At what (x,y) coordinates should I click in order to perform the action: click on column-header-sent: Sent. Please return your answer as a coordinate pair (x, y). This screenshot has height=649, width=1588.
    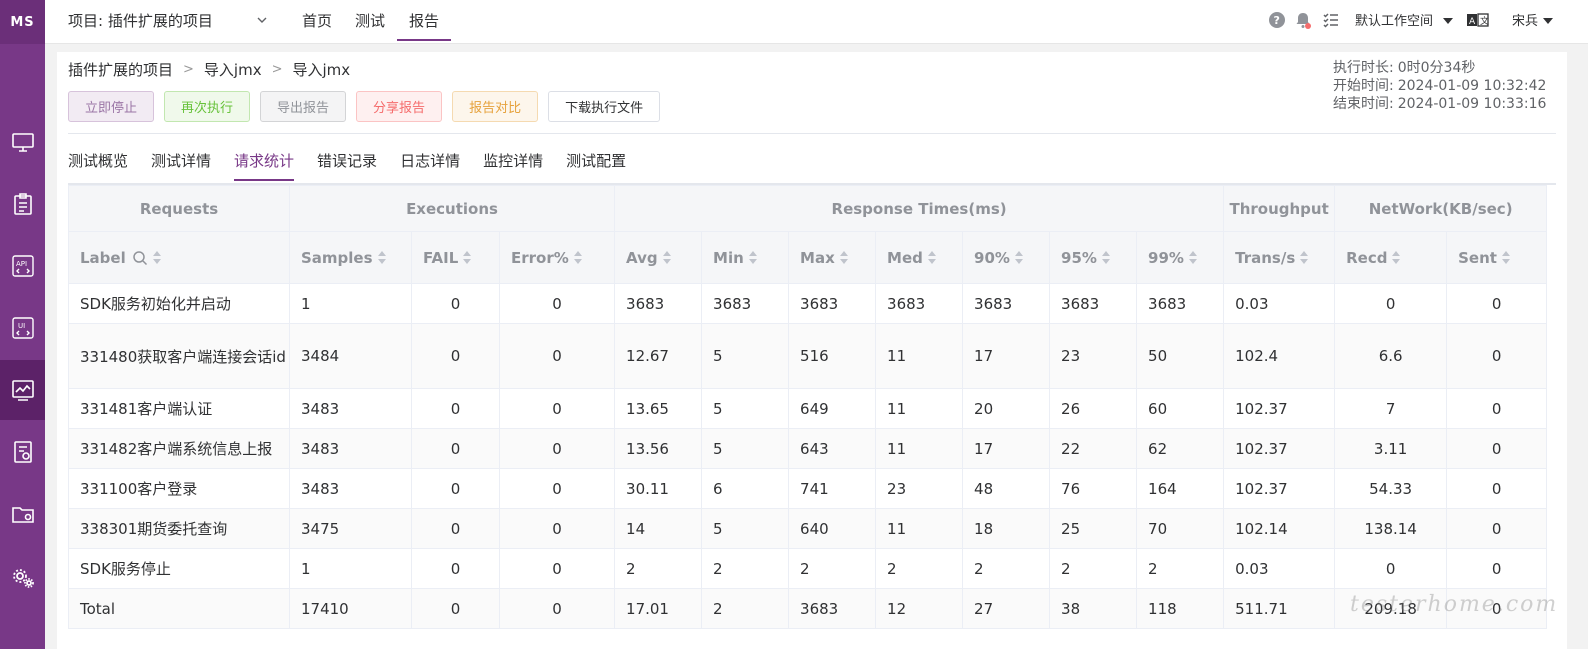
    Looking at the image, I should click on (1497, 257).